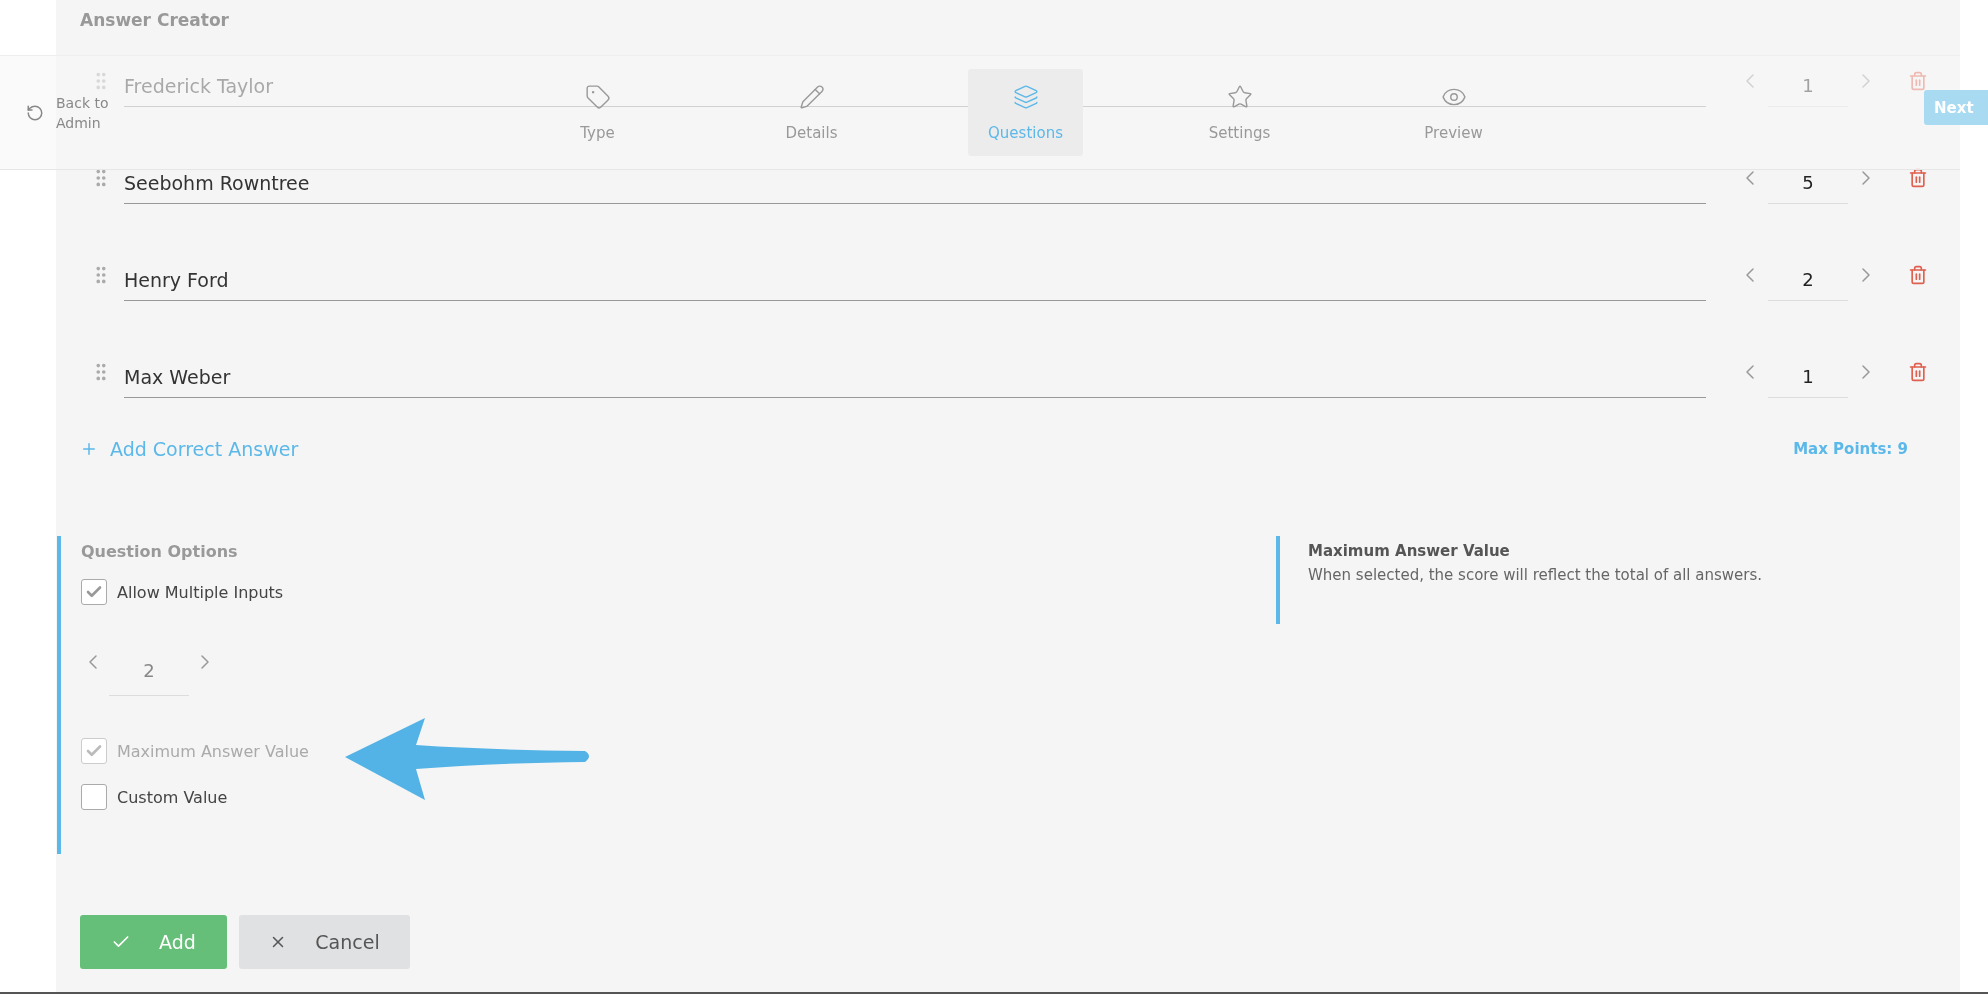 Image resolution: width=1988 pixels, height=994 pixels. What do you see at coordinates (1025, 112) in the screenshot?
I see `step-tab: Questions` at bounding box center [1025, 112].